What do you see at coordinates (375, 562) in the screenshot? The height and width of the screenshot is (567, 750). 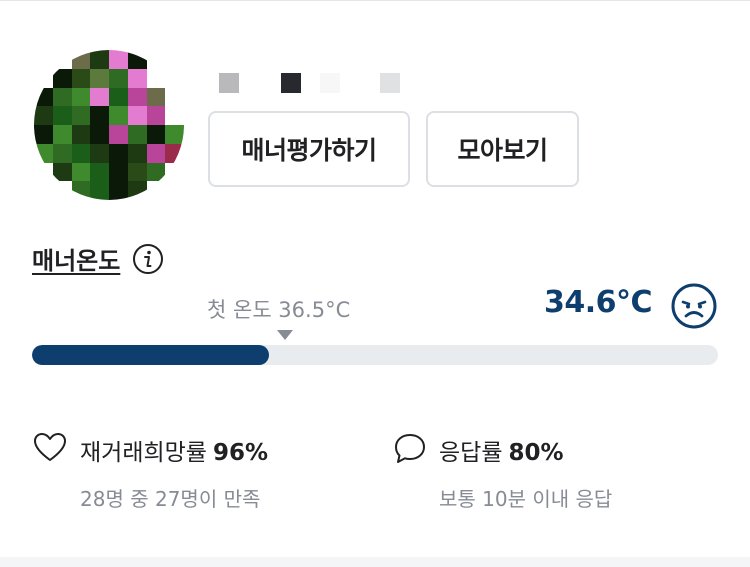 I see `section-divider` at bounding box center [375, 562].